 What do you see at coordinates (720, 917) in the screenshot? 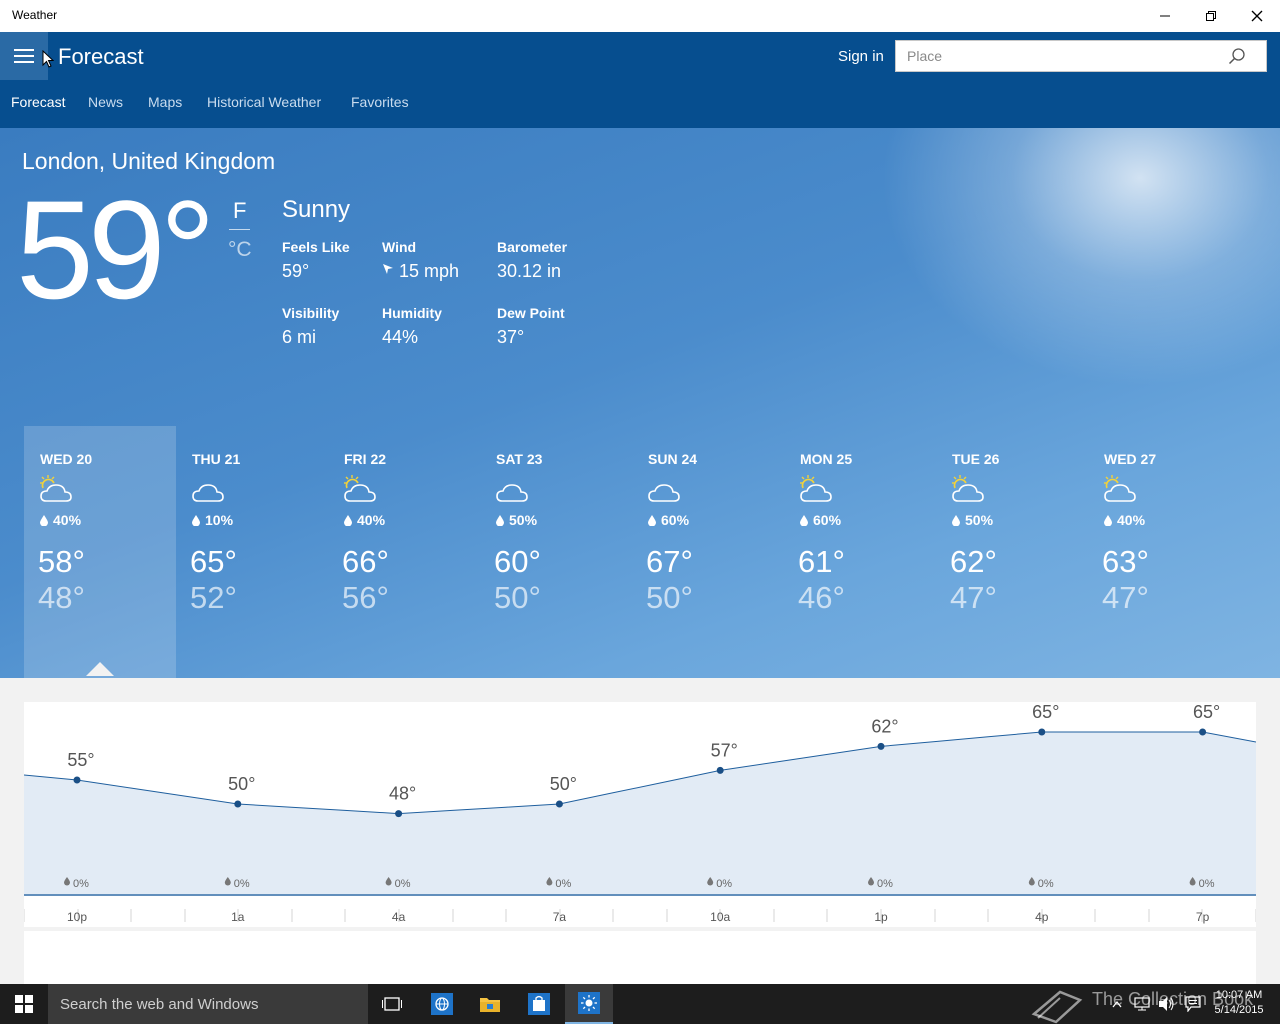
I see `hour-label: 10a` at bounding box center [720, 917].